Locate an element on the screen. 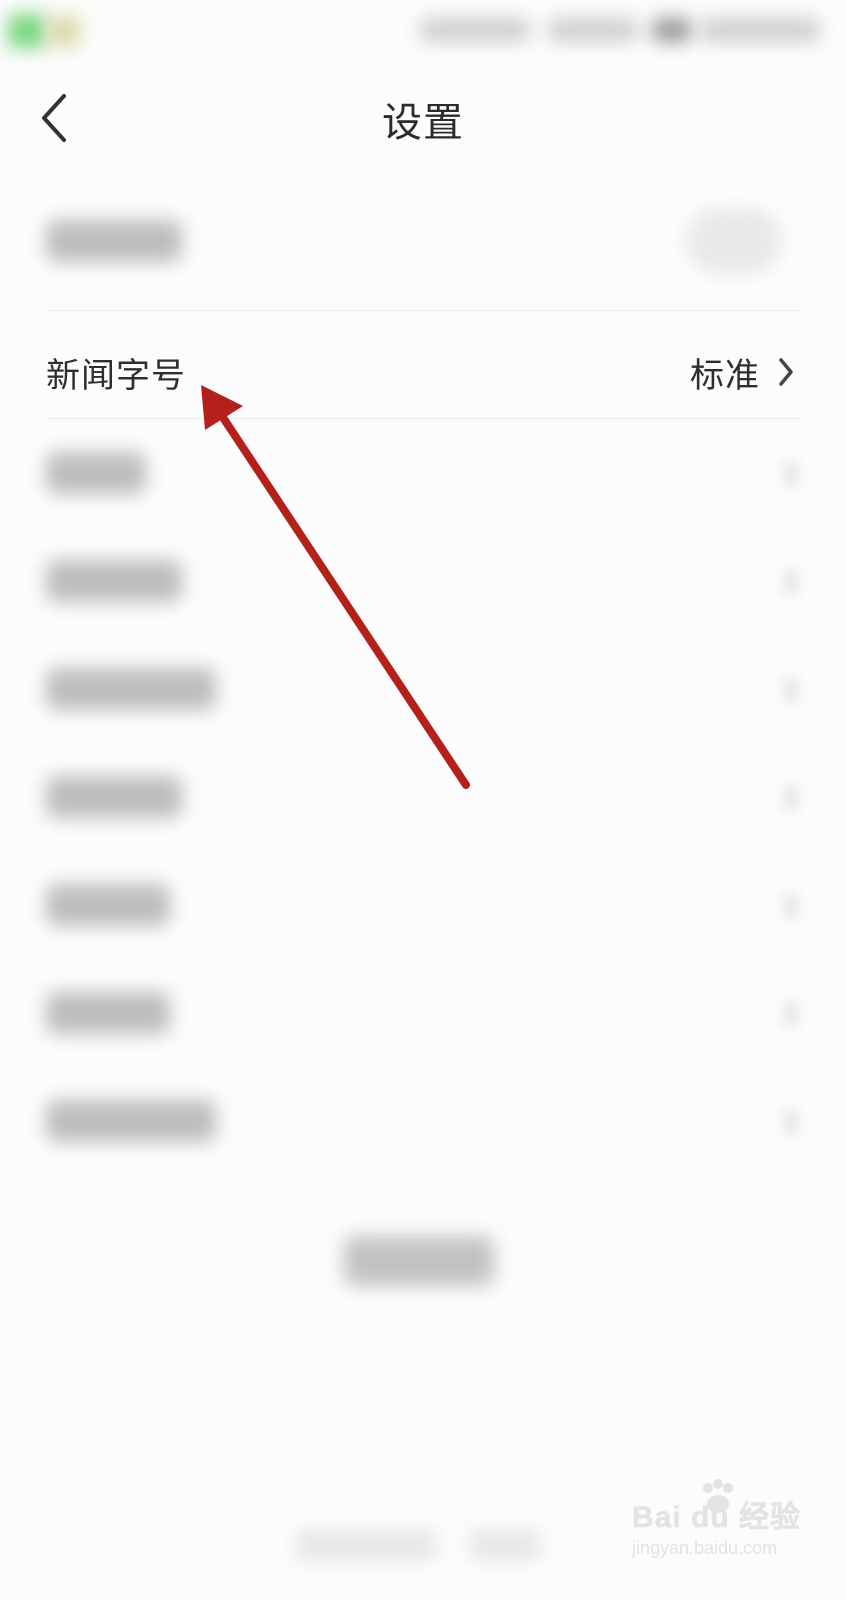  watermark: Bai du 经验 jingyan.baidu.com is located at coordinates (717, 1527).